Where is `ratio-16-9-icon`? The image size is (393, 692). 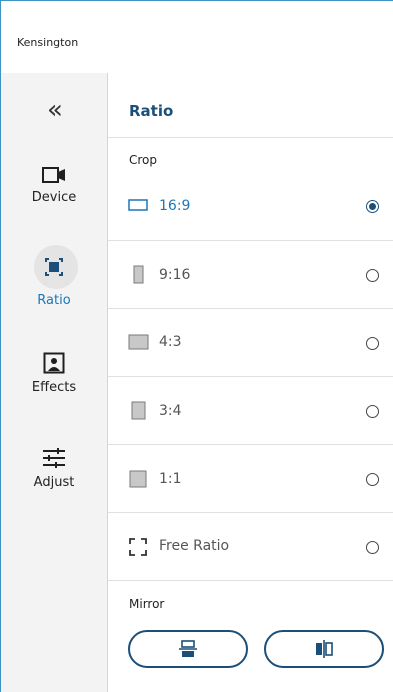 ratio-16-9-icon is located at coordinates (138, 205).